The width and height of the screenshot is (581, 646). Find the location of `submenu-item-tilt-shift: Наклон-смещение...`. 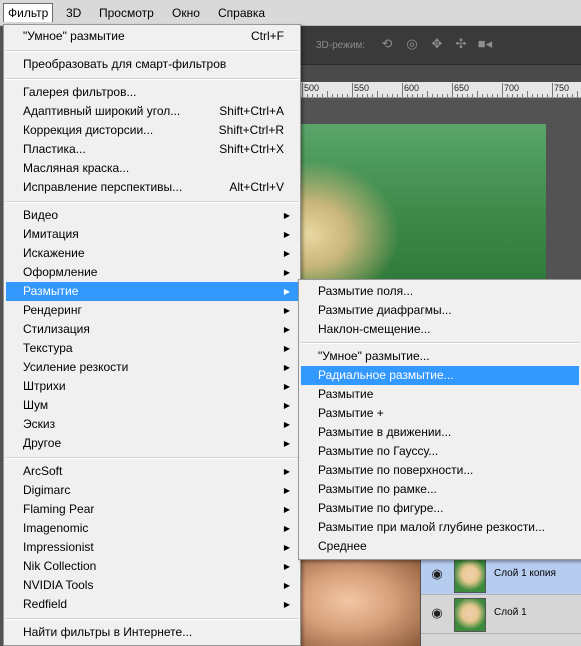

submenu-item-tilt-shift: Наклон-смещение... is located at coordinates (440, 329).